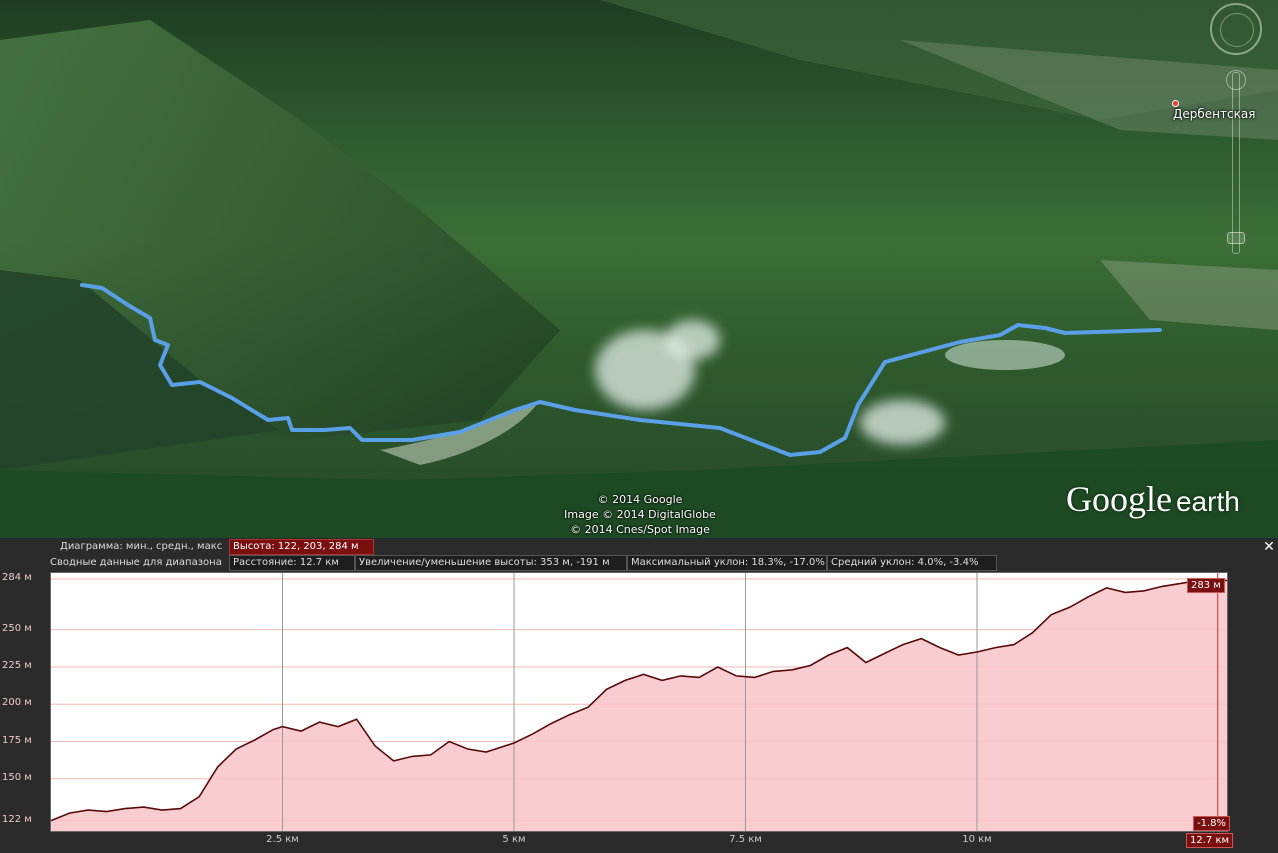 The width and height of the screenshot is (1278, 853). Describe the element at coordinates (640, 529) in the screenshot. I see `copyright-cnes: © 2014 Cnes/Spot Image` at that location.